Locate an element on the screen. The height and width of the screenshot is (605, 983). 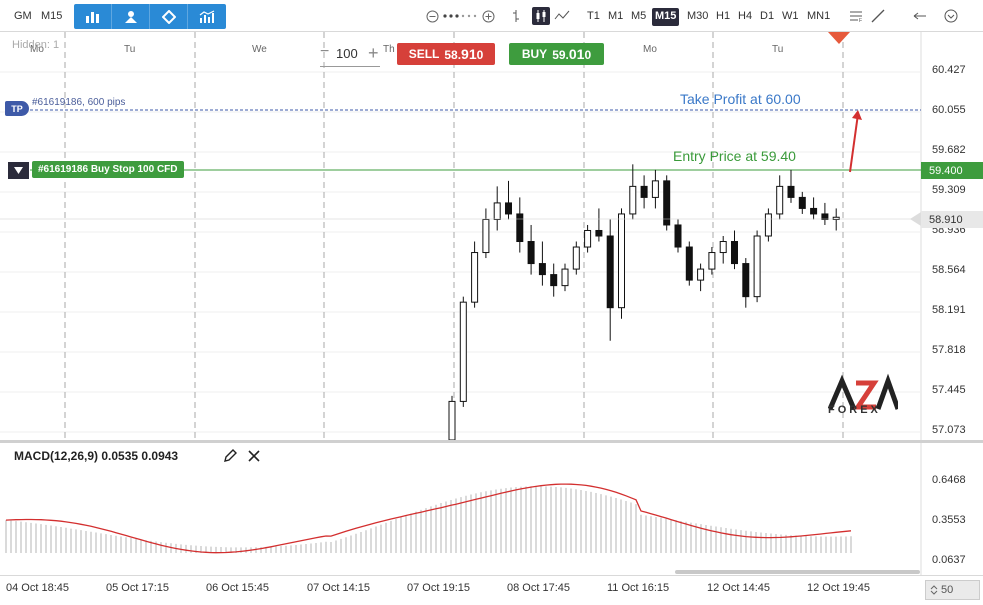
sell-label: SELL is located at coordinates (424, 54).